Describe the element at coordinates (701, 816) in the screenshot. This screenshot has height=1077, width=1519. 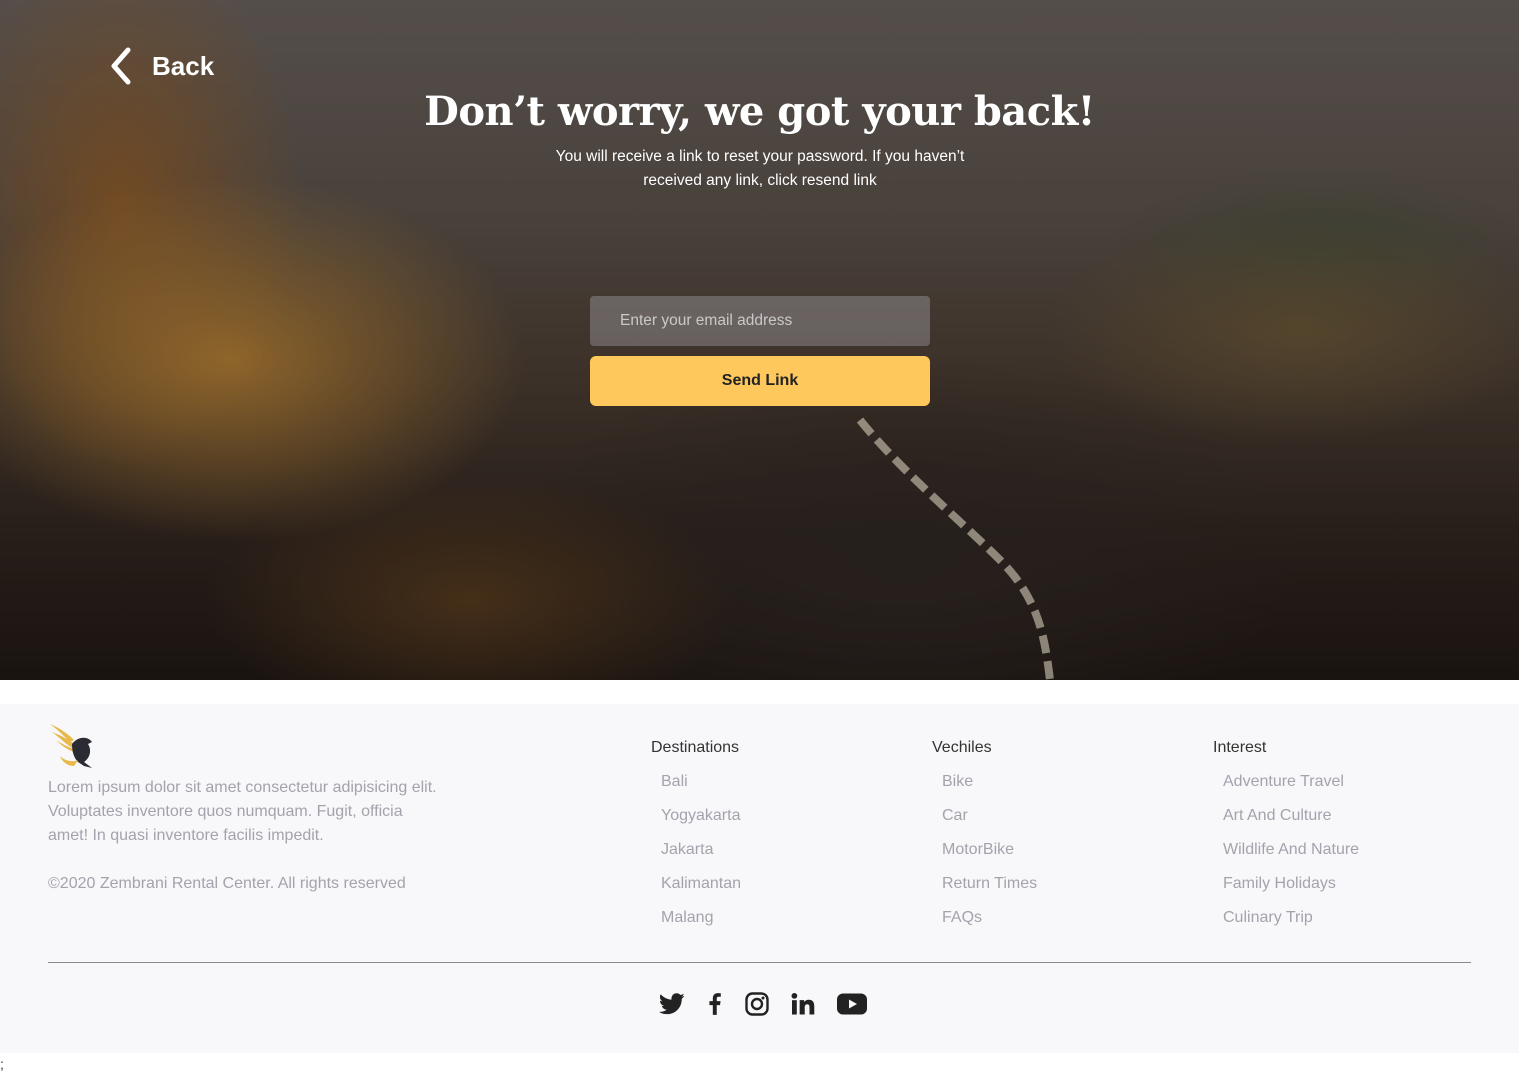
I see `footer-link: Yogyakarta` at that location.